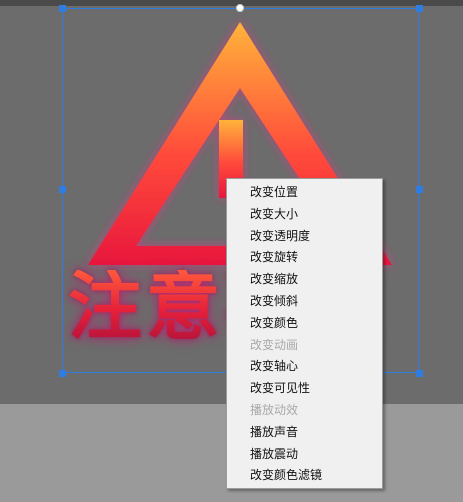 This screenshot has height=502, width=463. Describe the element at coordinates (304, 455) in the screenshot. I see `menu-item-play-vibration: 播放震动` at that location.